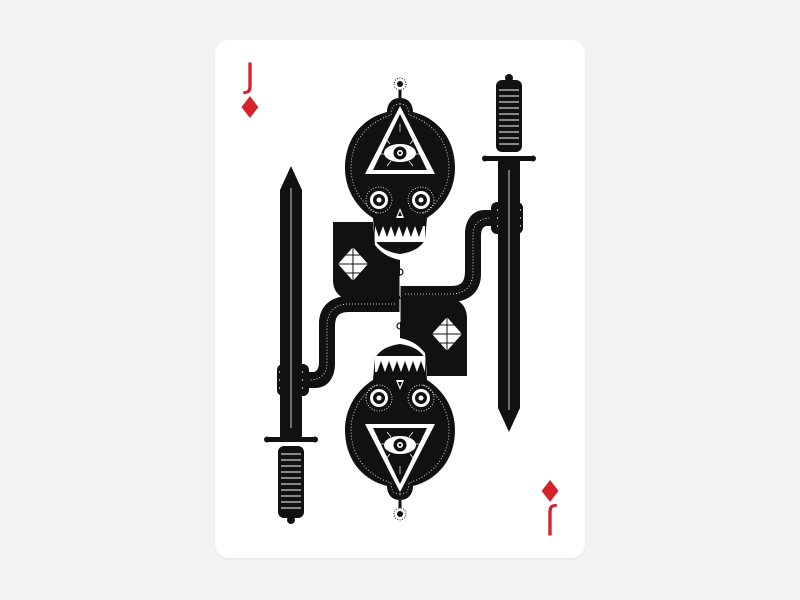 The image size is (800, 600). I want to click on card-index-bottom-right: J ♦, so click(550, 507).